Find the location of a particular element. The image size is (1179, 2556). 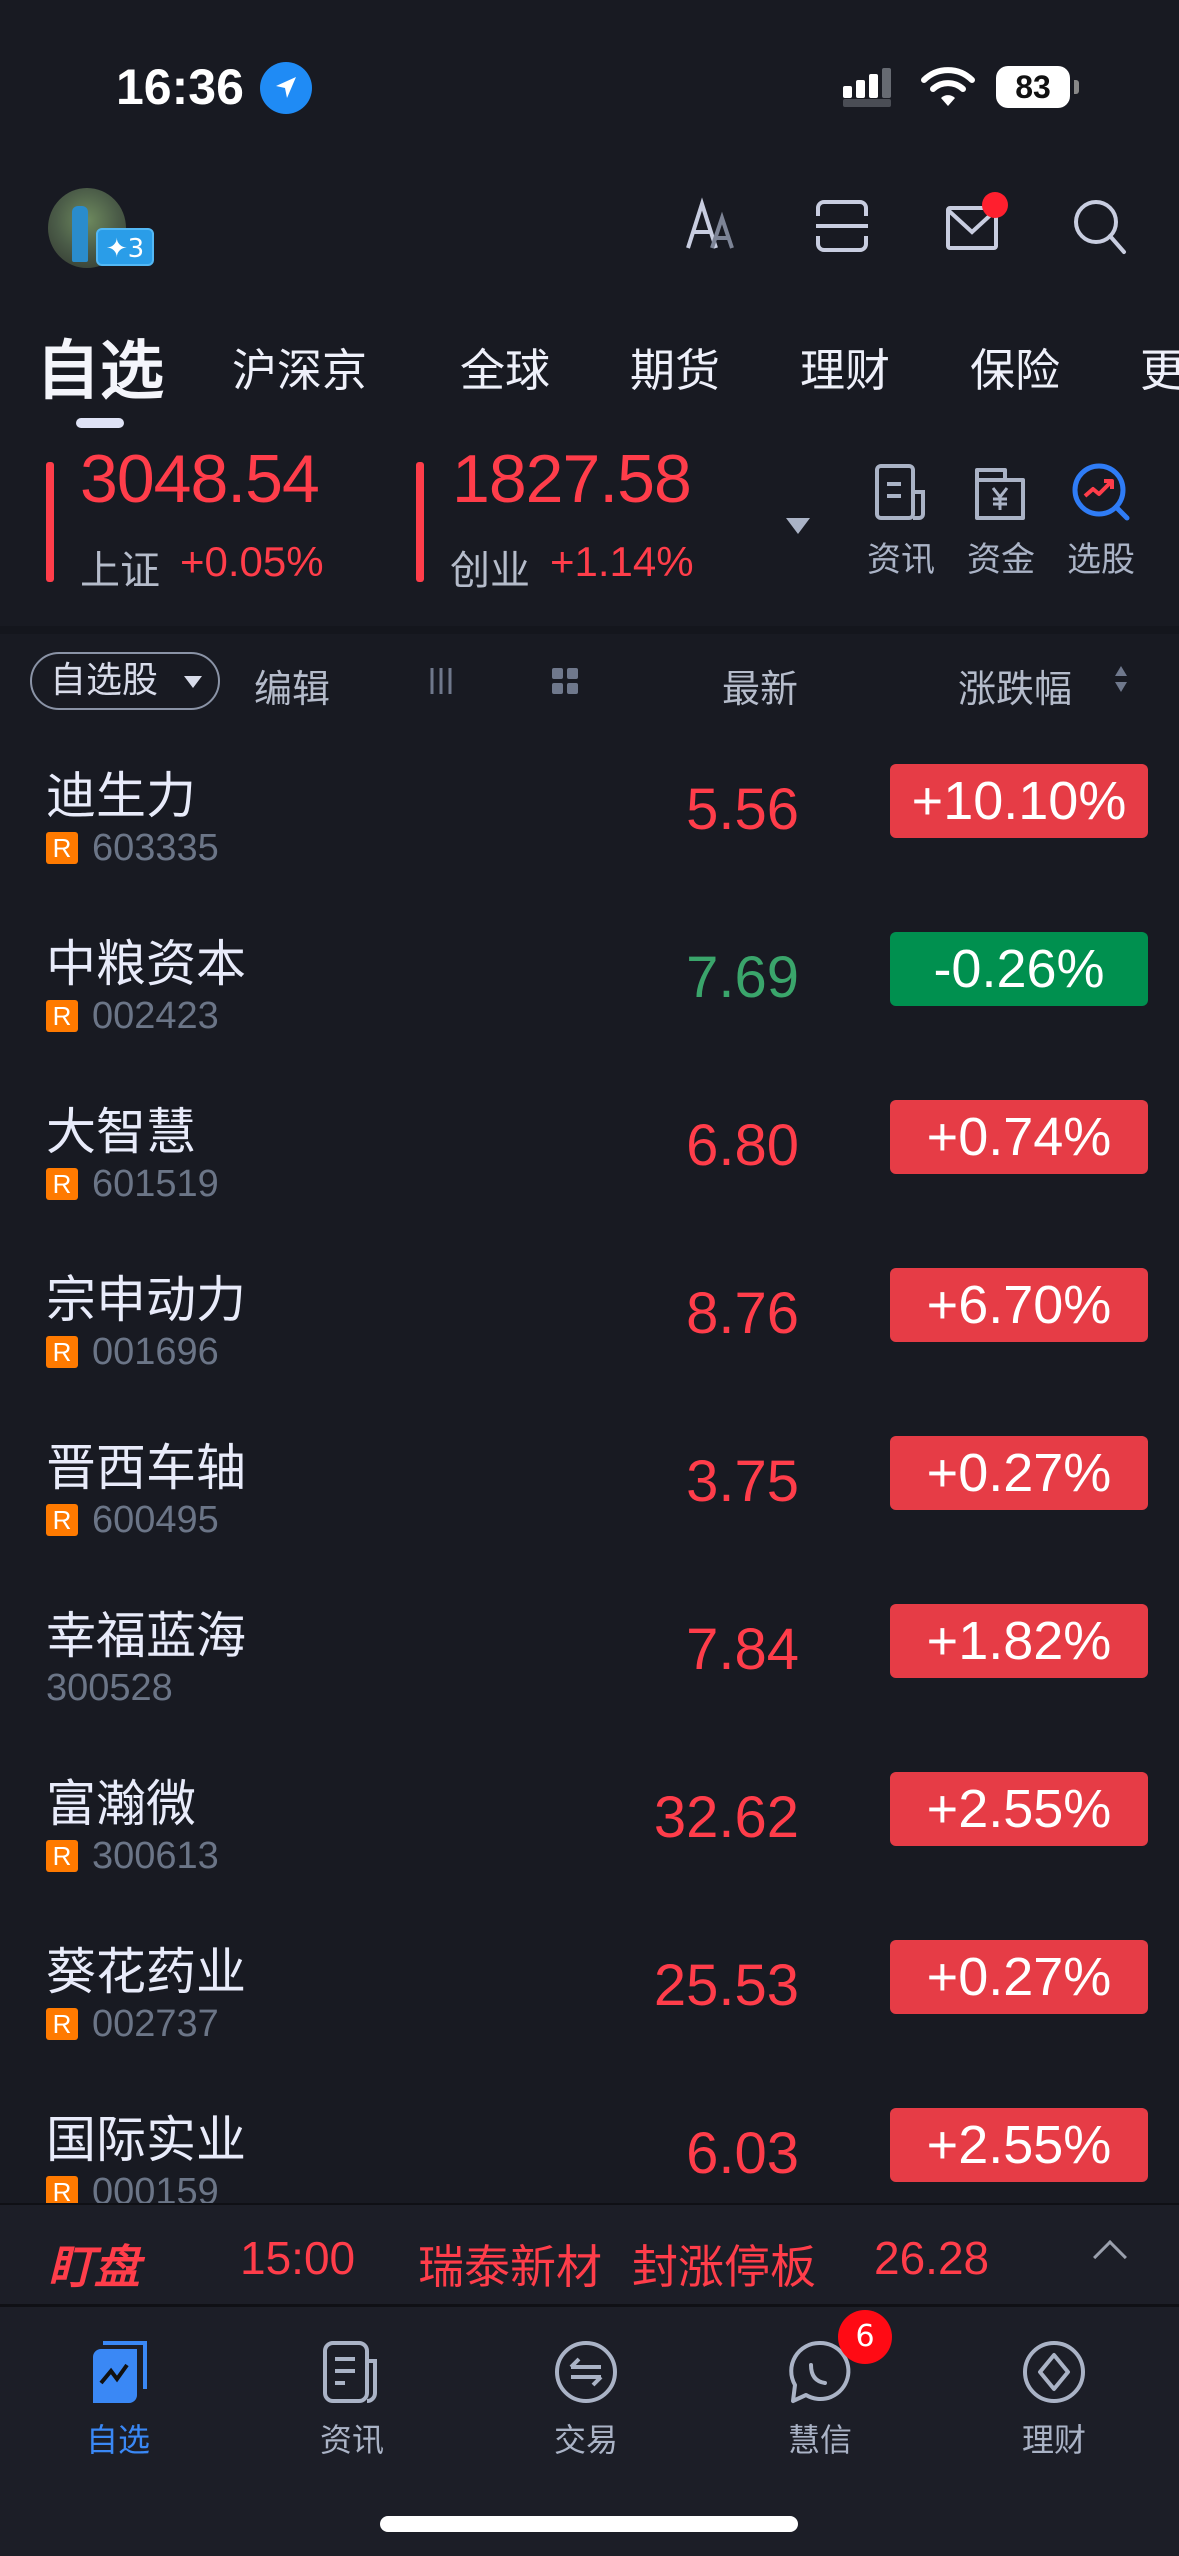

nav-watchlist: 自选 is located at coordinates (118, 2400).